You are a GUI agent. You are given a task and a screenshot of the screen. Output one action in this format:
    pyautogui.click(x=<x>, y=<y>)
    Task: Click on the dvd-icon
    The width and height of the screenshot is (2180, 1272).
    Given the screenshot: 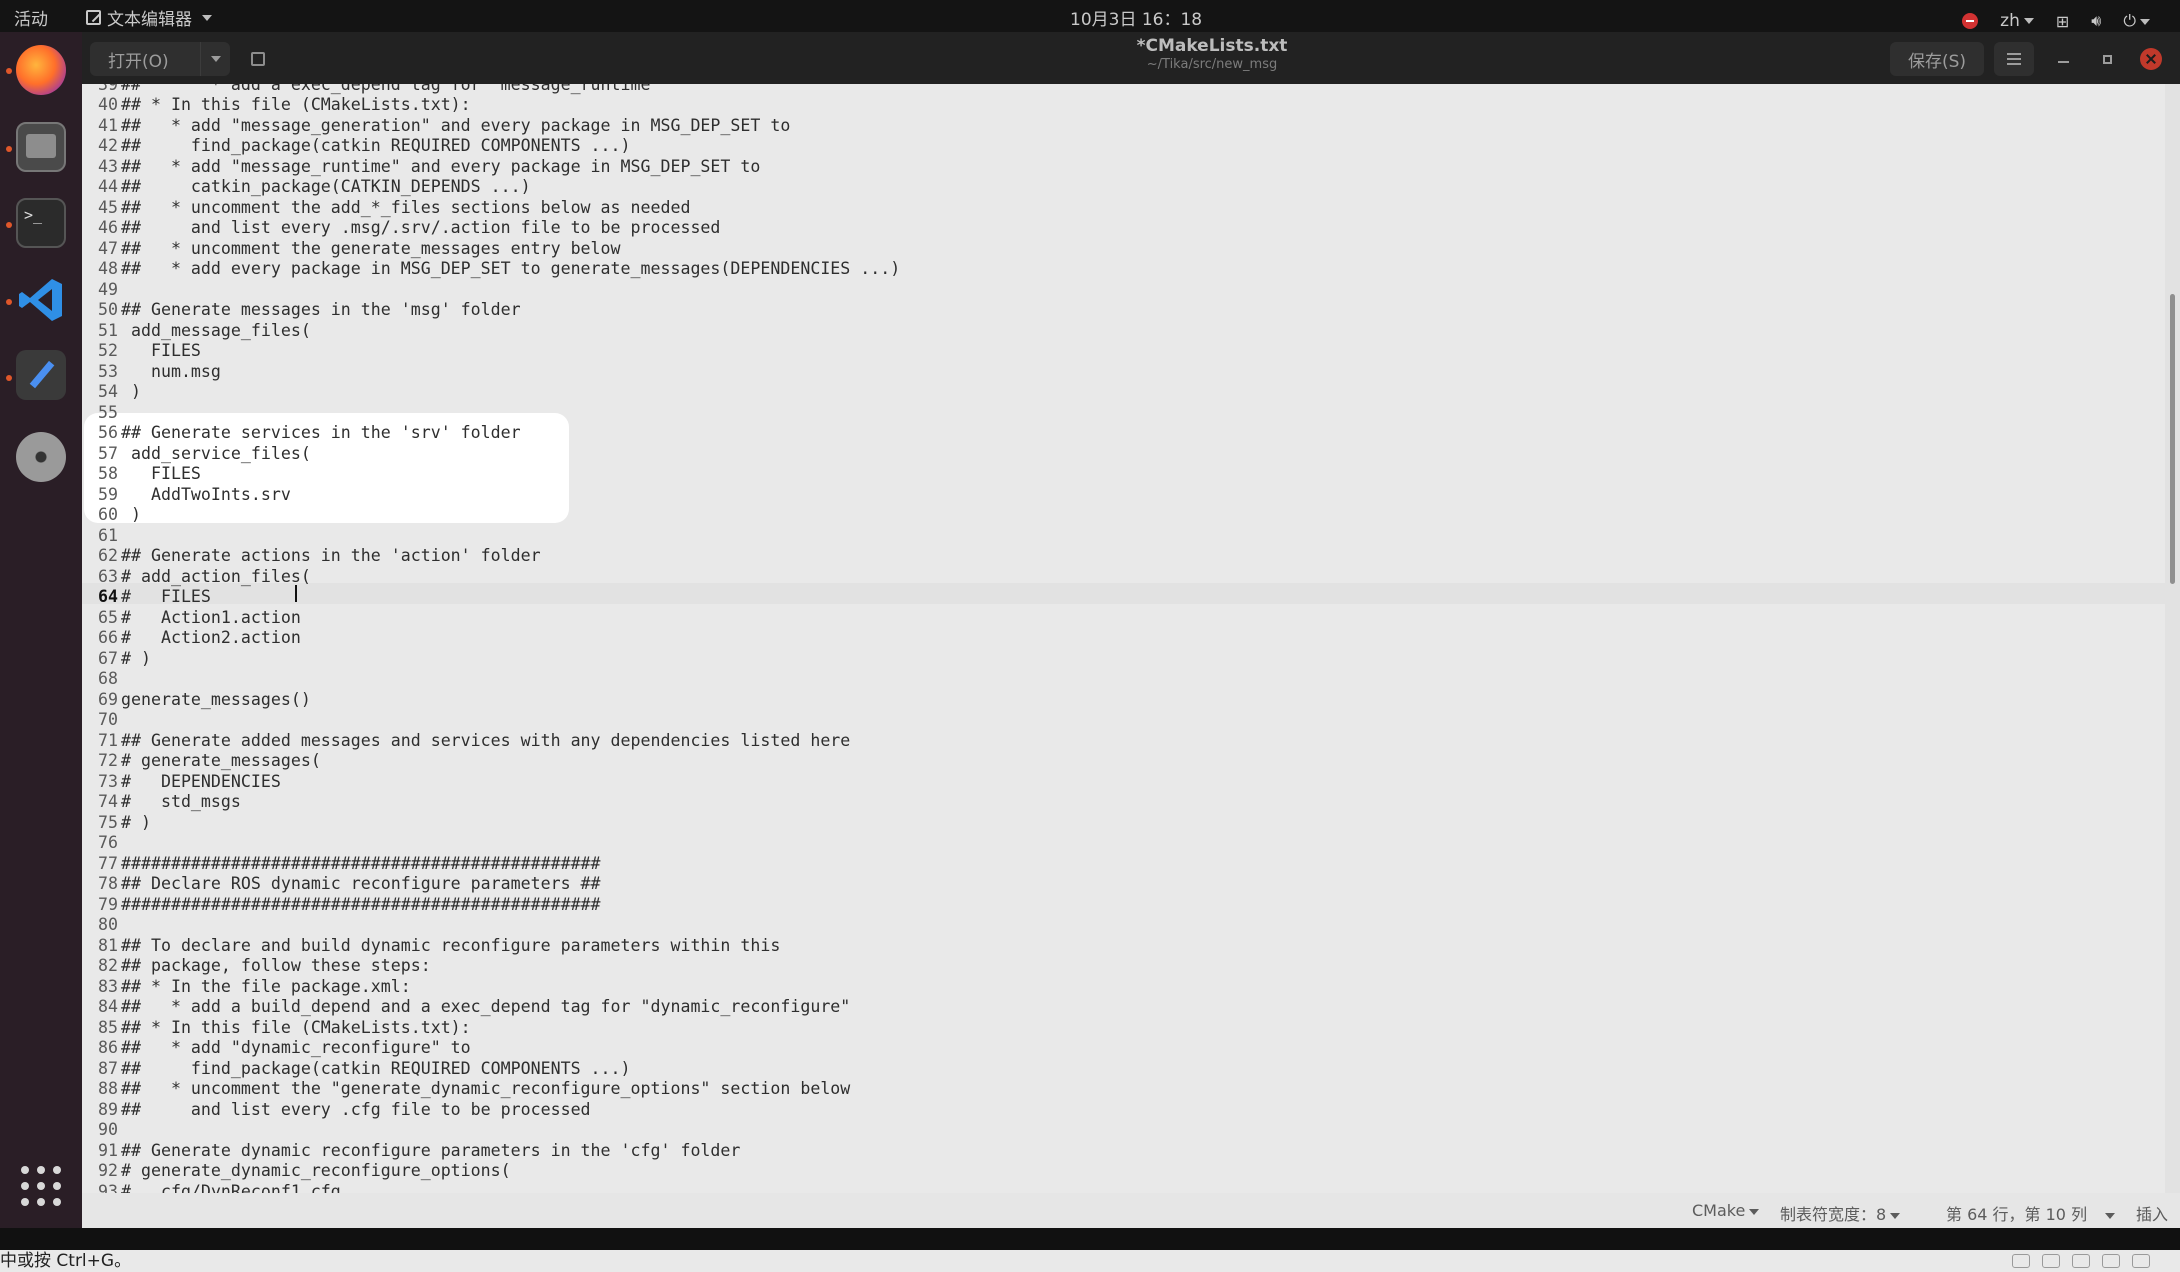 What is the action you would take?
    pyautogui.click(x=41, y=457)
    